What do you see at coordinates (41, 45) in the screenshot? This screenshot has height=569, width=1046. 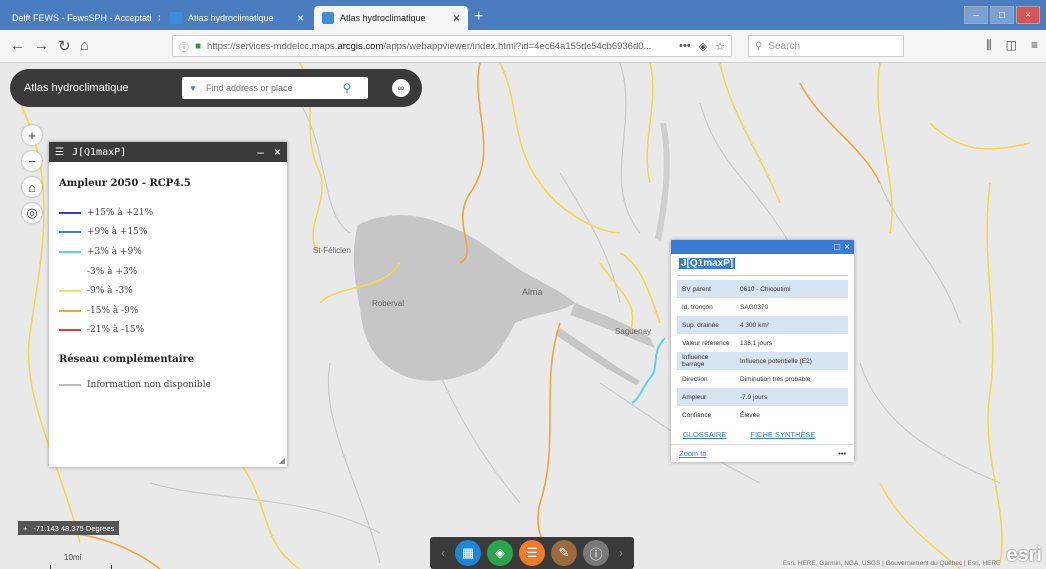 I see `forward-icon: →` at bounding box center [41, 45].